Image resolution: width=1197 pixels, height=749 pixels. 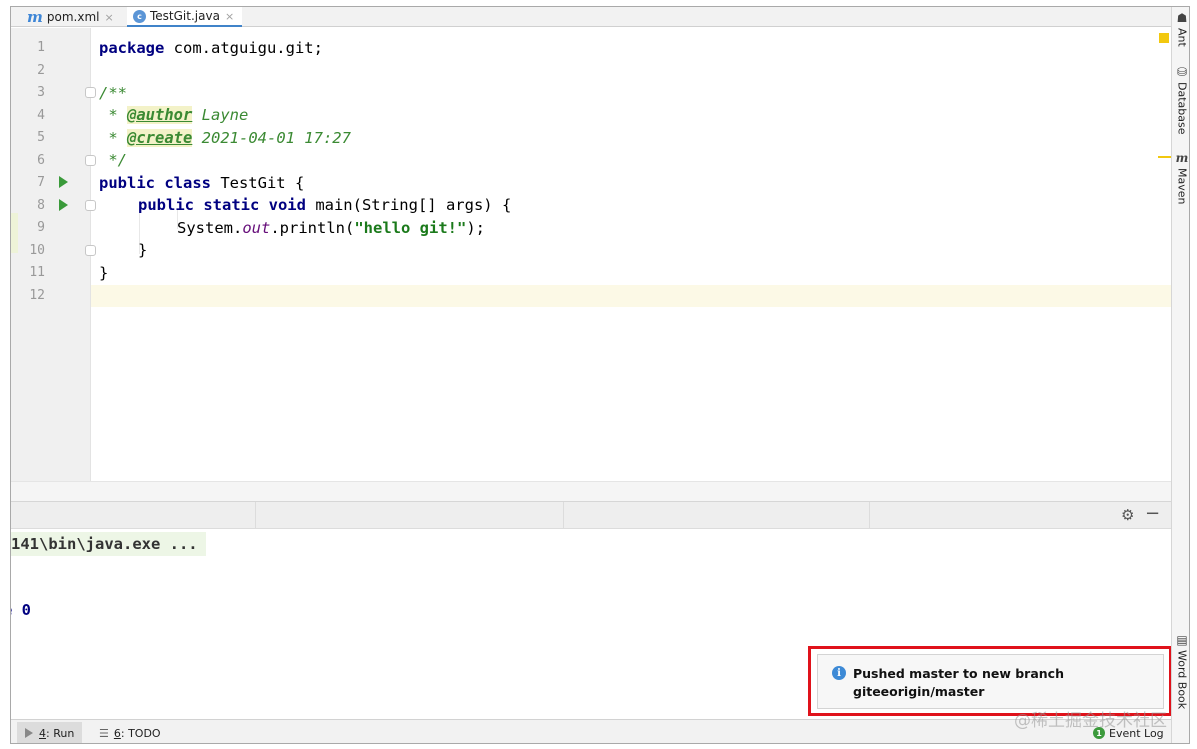 I want to click on line-number: 3, so click(x=41, y=92).